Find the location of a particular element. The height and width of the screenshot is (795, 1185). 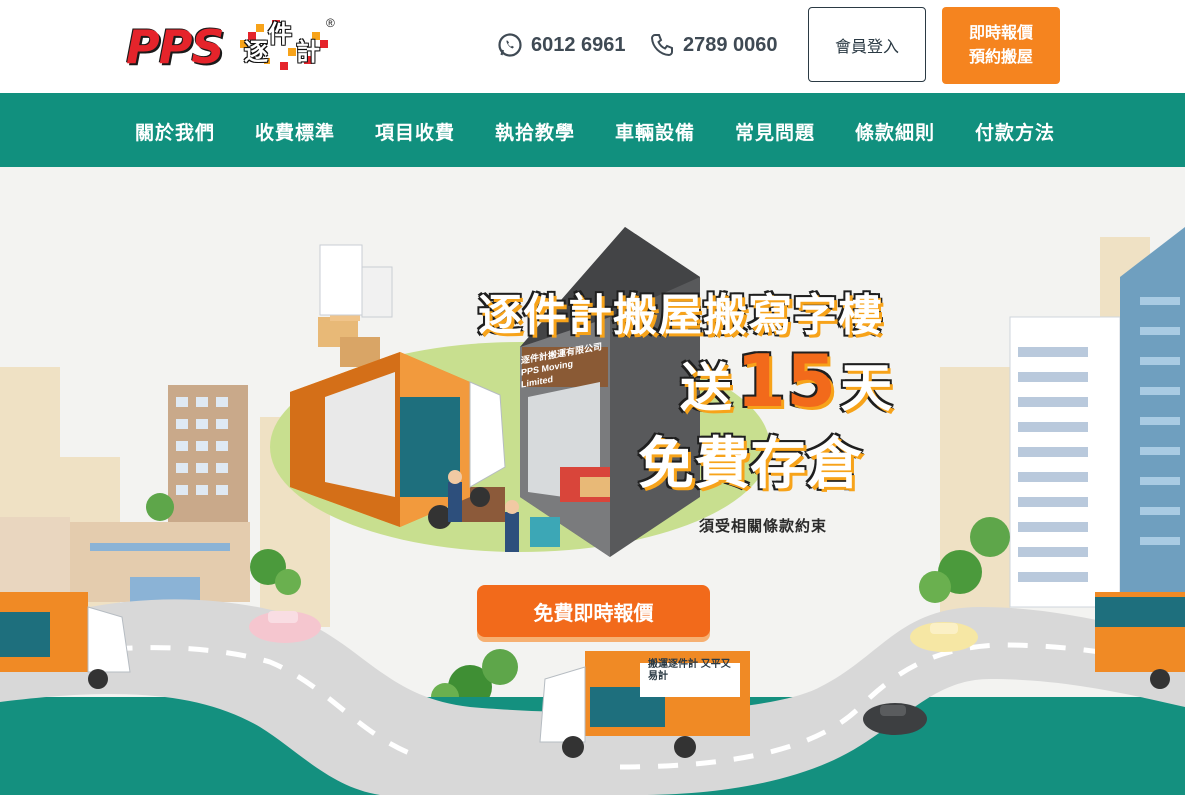

nav-item-charges: 項目收費 is located at coordinates (415, 131).